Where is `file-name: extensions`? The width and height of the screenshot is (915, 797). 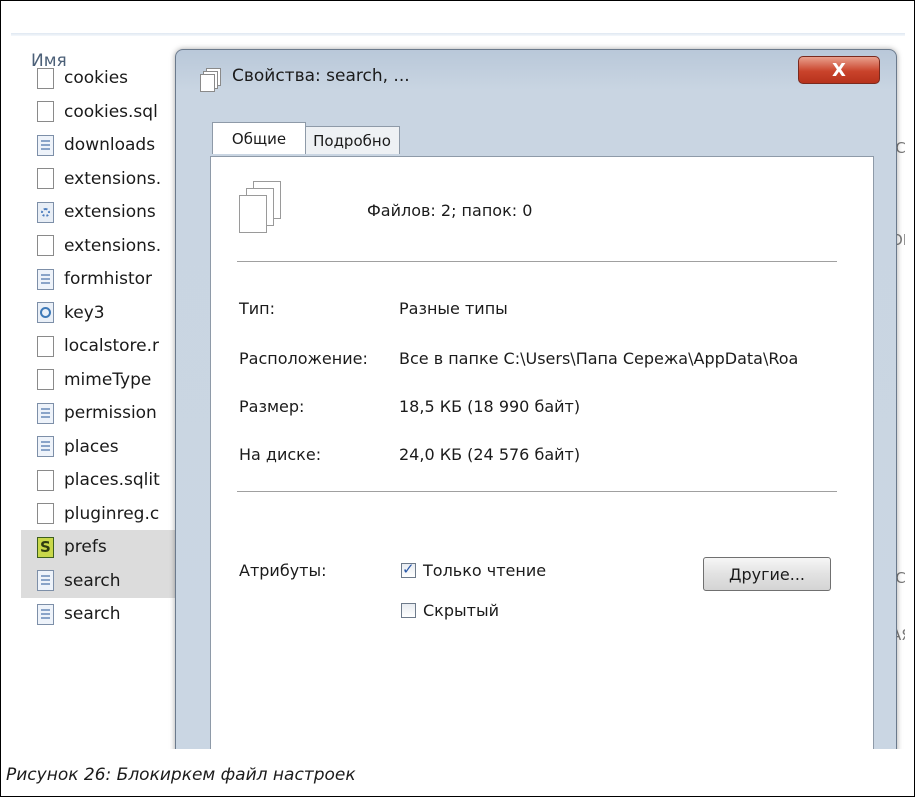 file-name: extensions is located at coordinates (110, 212).